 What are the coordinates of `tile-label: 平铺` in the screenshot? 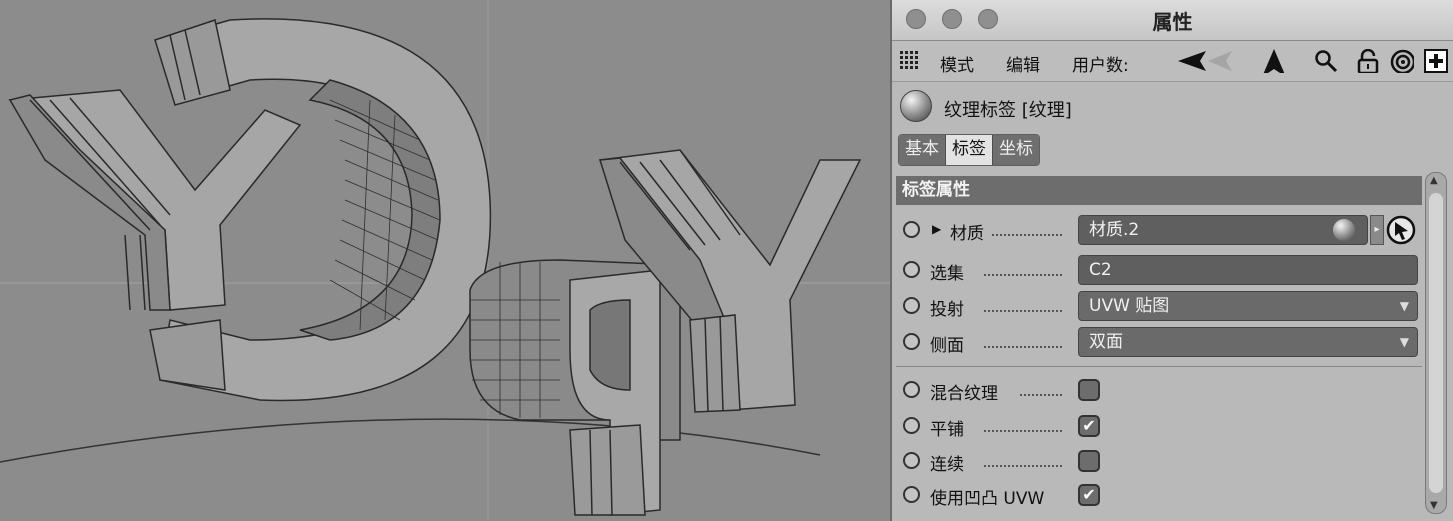 It's located at (947, 430).